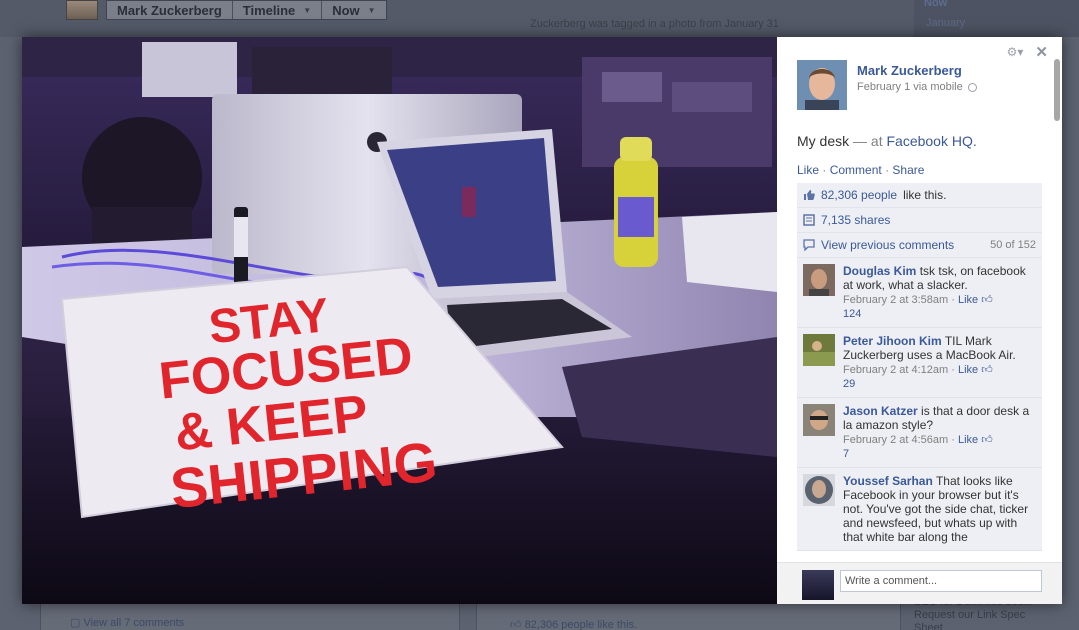 The width and height of the screenshot is (1079, 630). I want to click on close-icon: ✕, so click(1041, 52).